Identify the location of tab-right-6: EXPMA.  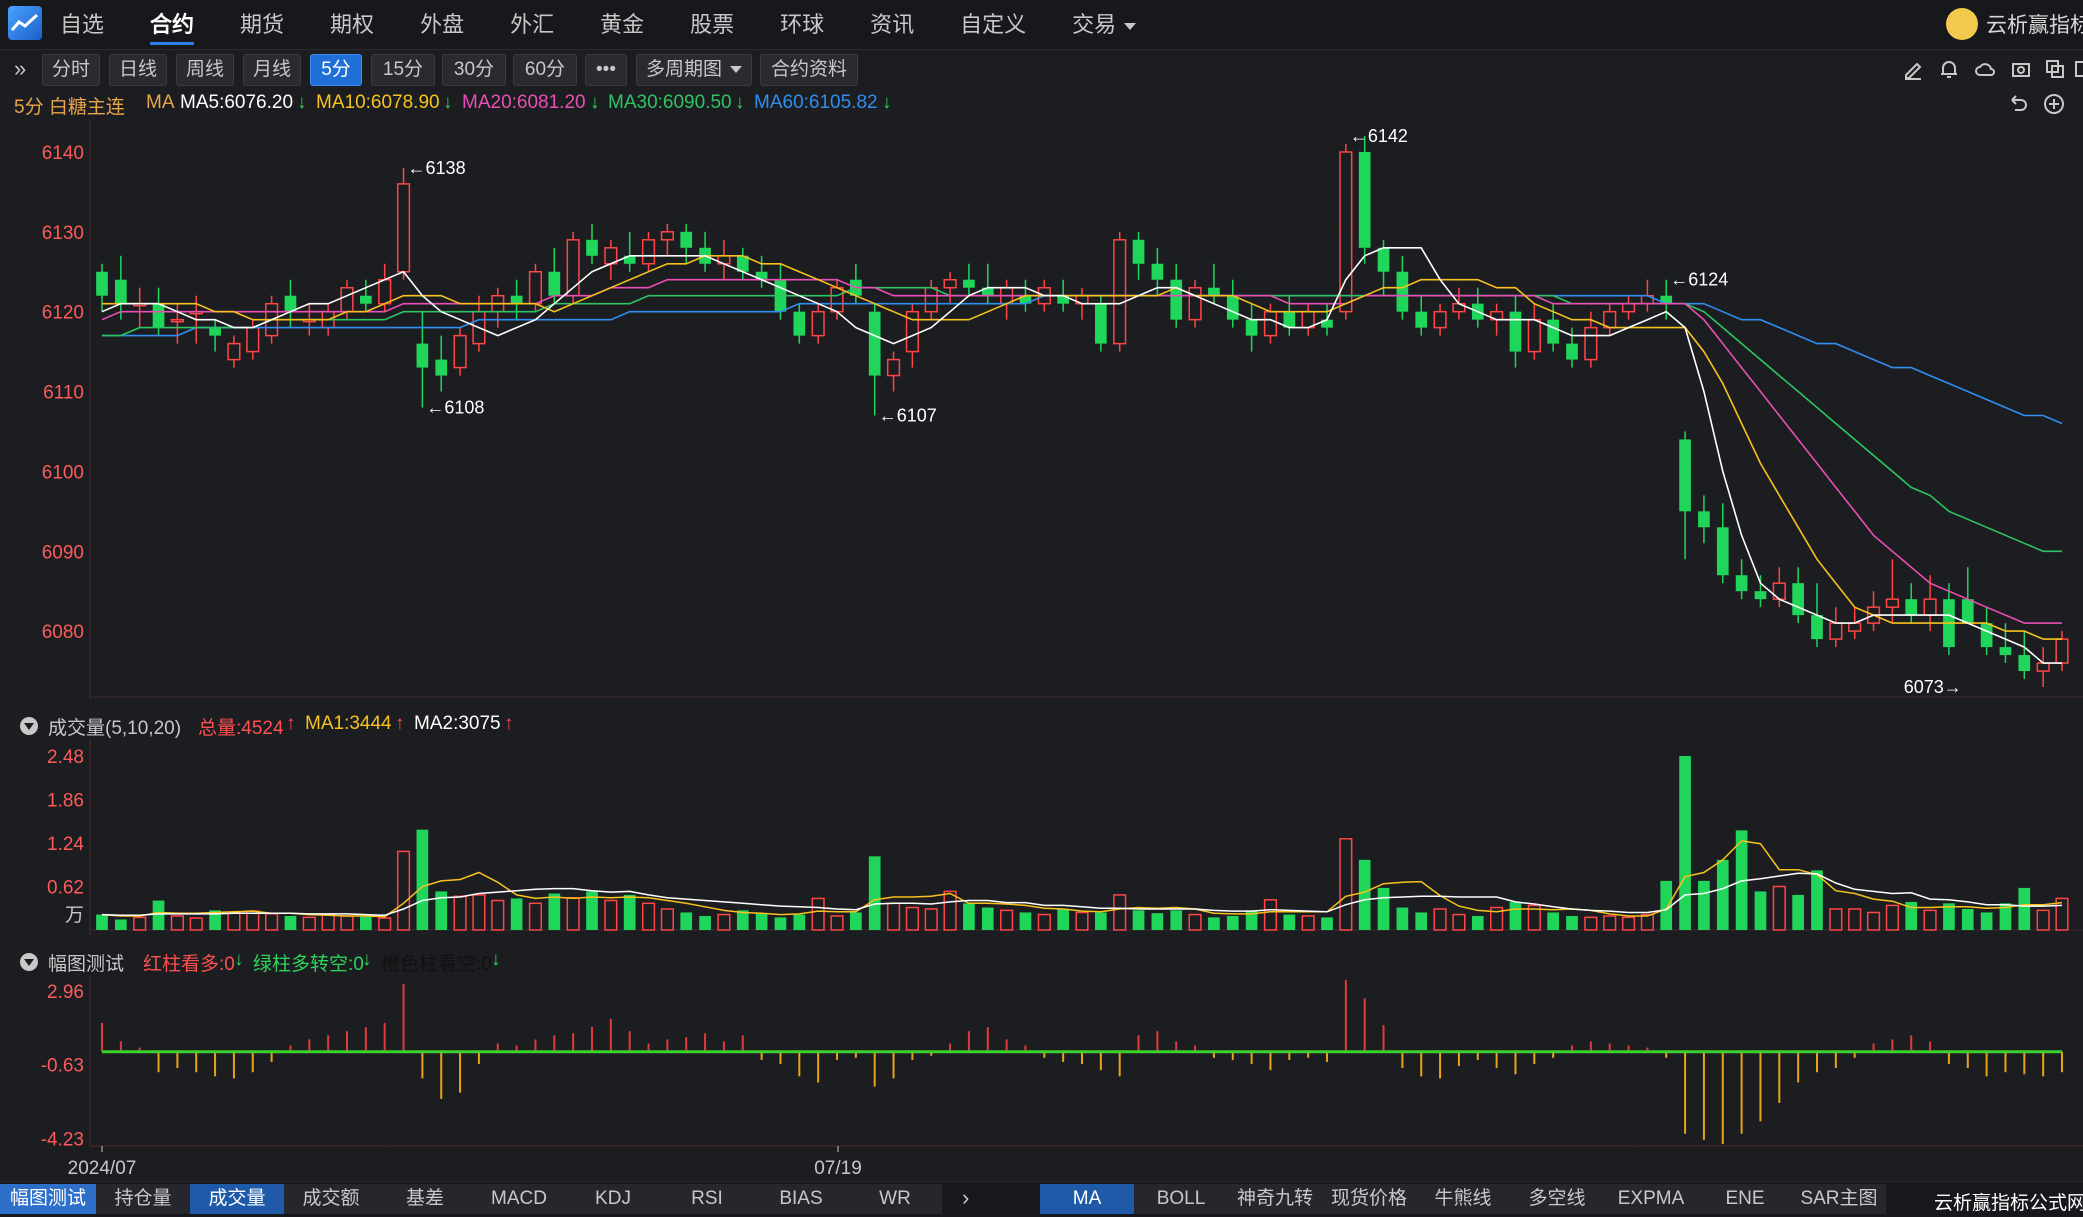
(1651, 1199).